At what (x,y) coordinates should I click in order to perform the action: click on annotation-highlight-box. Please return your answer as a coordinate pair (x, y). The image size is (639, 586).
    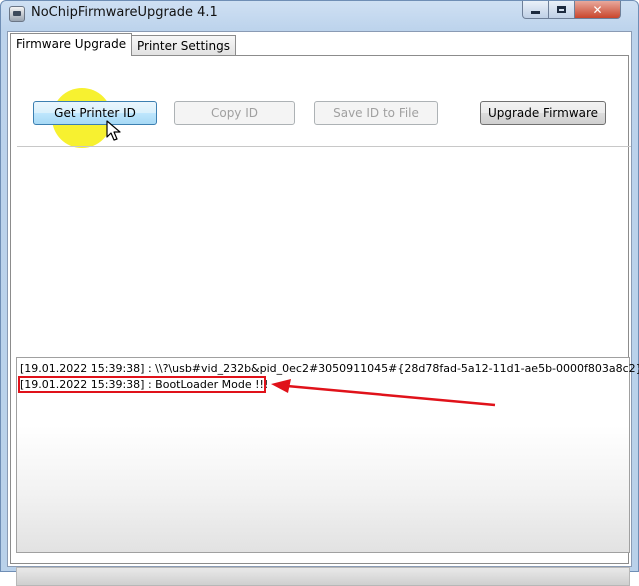
    Looking at the image, I should click on (142, 384).